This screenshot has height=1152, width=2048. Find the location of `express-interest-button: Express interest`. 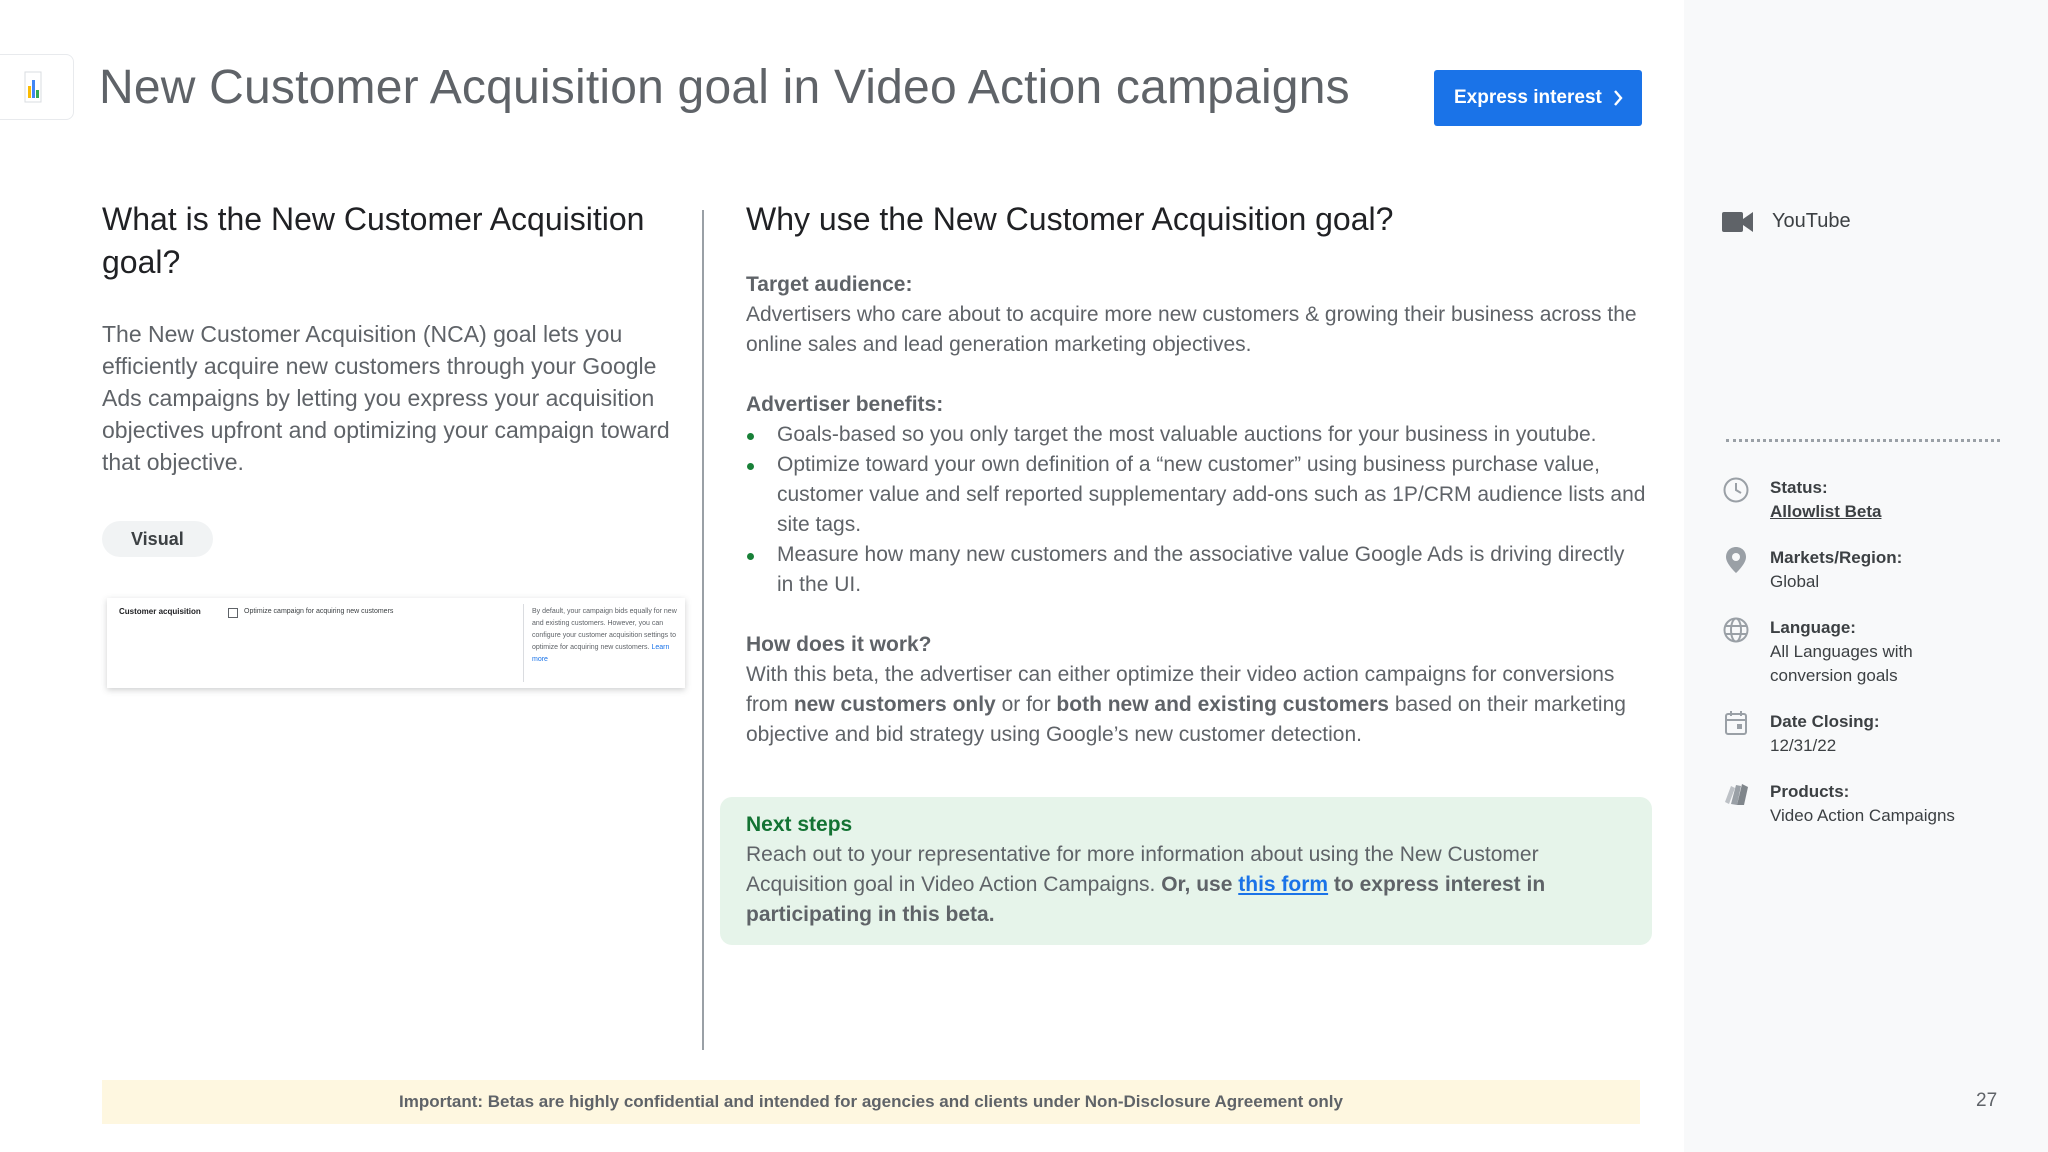

express-interest-button: Express interest is located at coordinates (1538, 98).